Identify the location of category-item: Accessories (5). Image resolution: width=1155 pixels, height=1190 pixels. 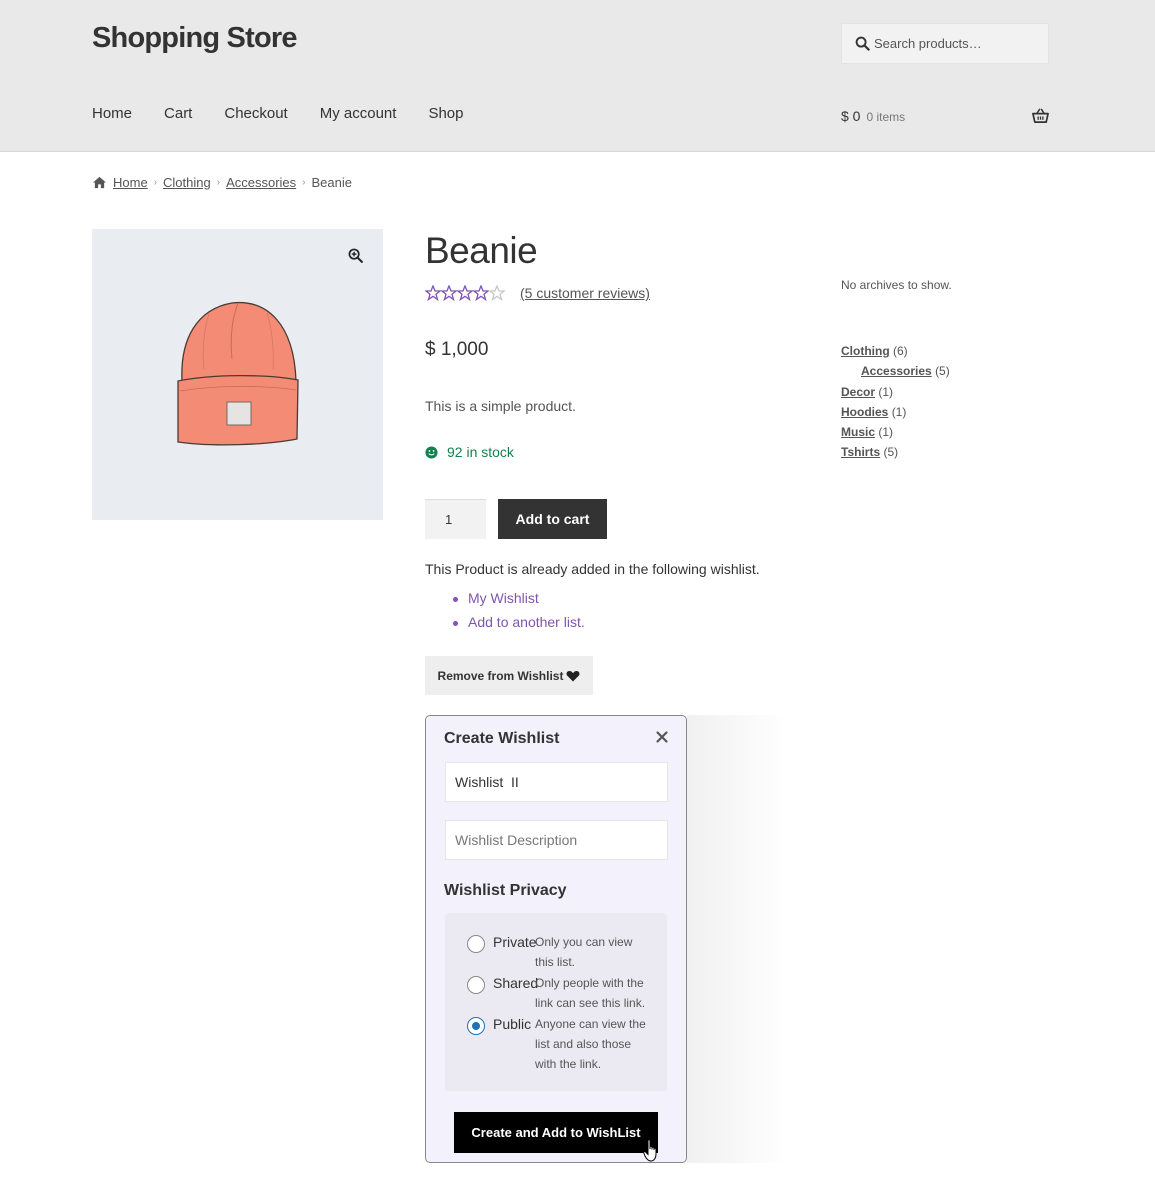
(895, 374).